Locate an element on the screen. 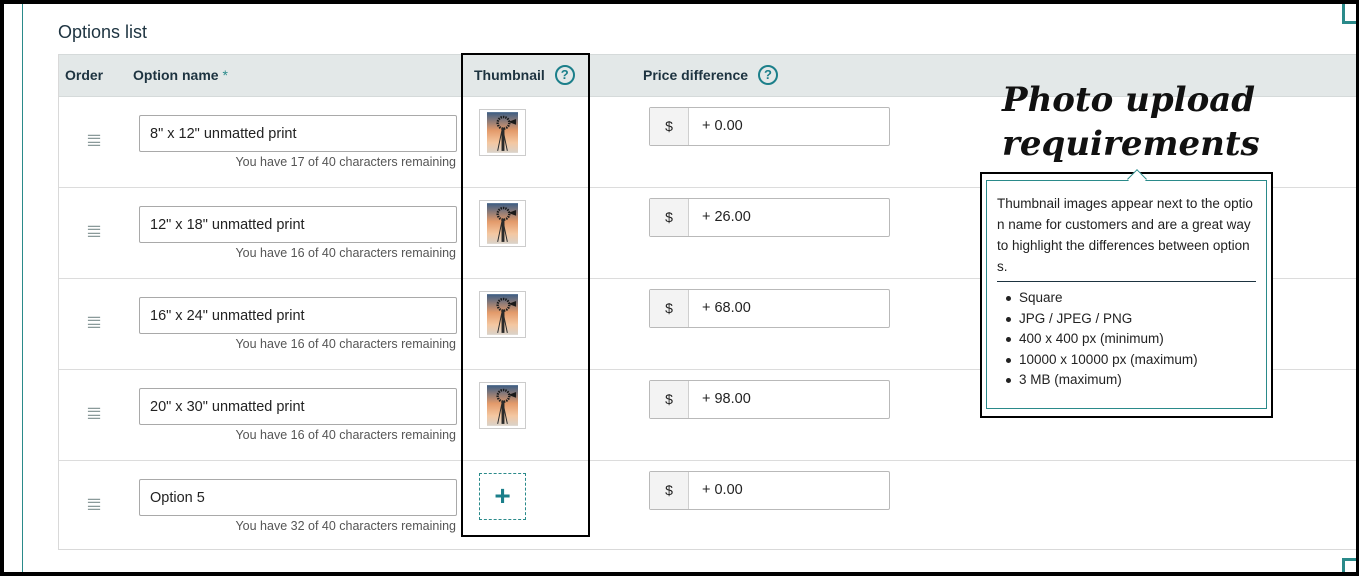 This screenshot has width=1359, height=576. annotation-label: Photo upload requirements is located at coordinates (1131, 122).